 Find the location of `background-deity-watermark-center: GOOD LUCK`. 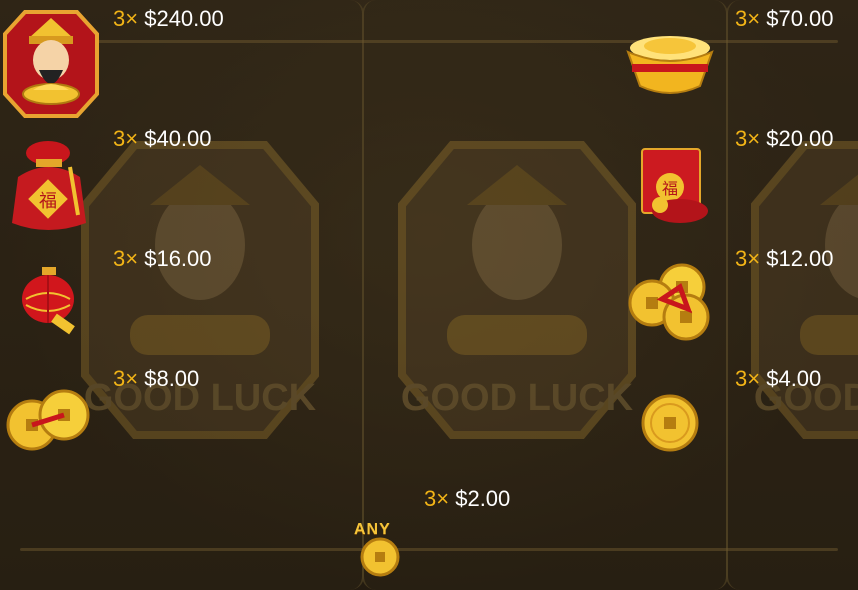

background-deity-watermark-center: GOOD LUCK is located at coordinates (517, 290).